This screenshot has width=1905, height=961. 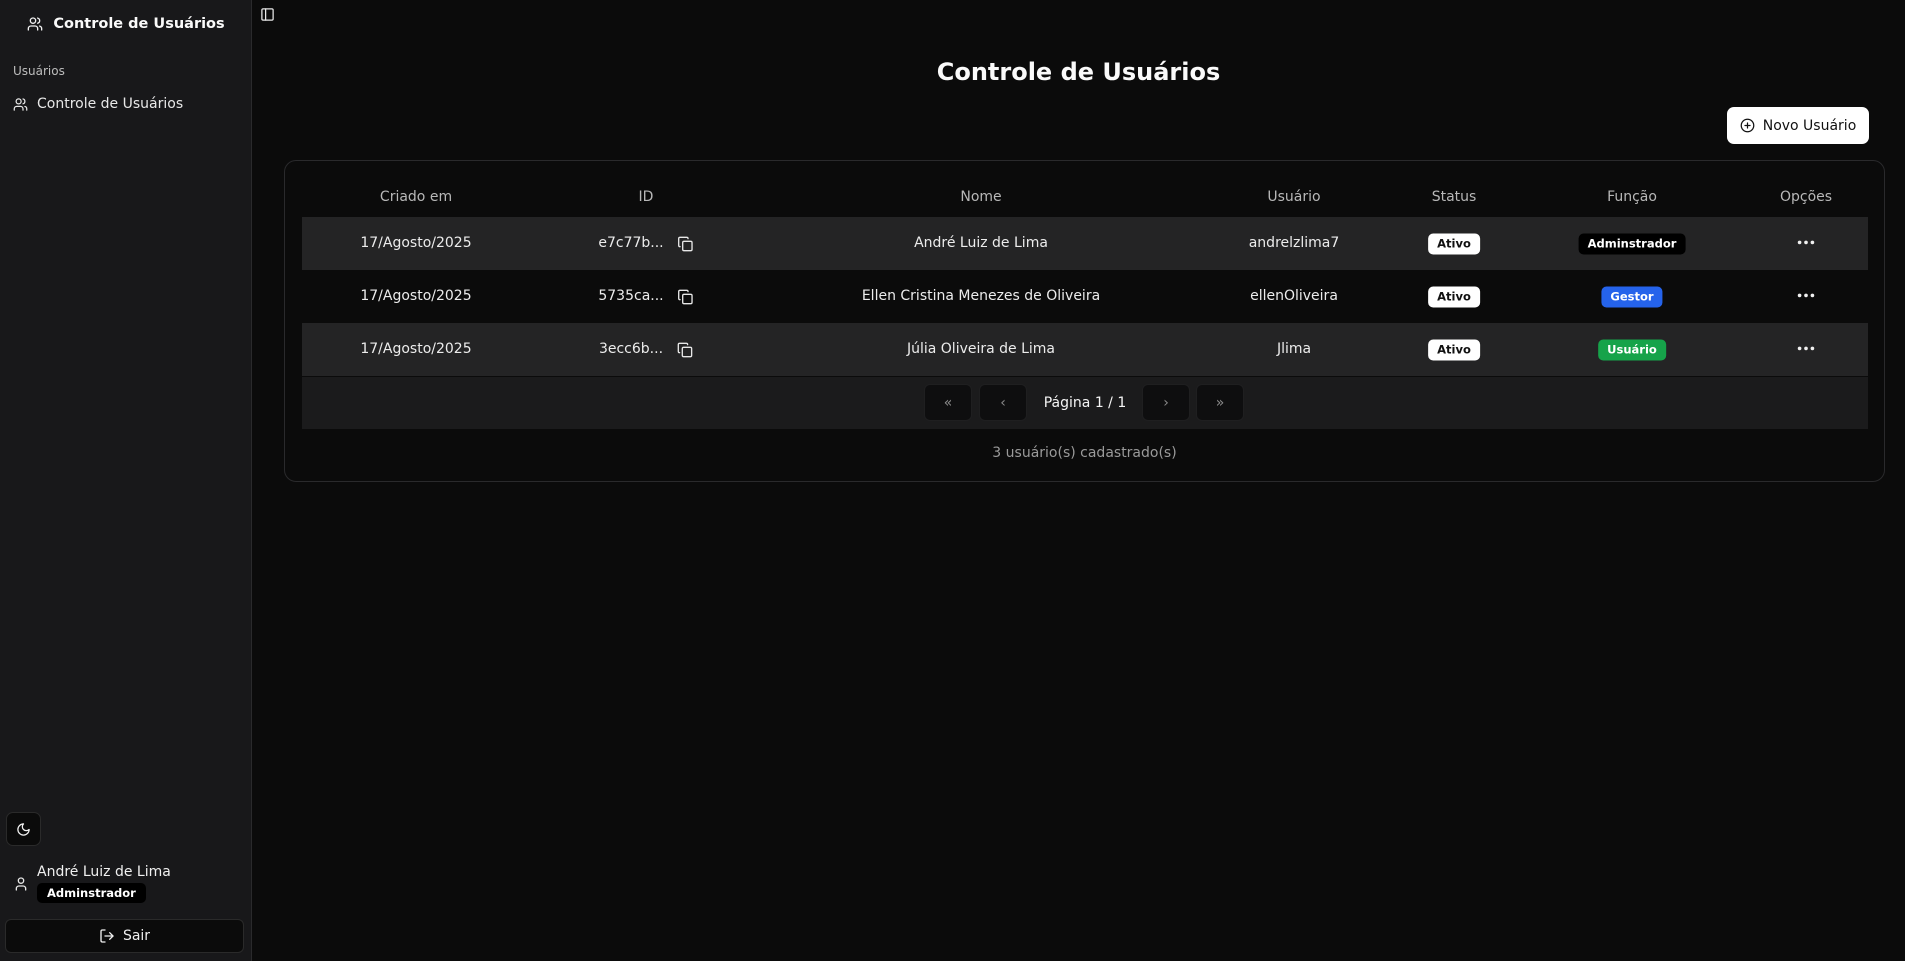 I want to click on column-header-options: Opções, so click(x=1806, y=197).